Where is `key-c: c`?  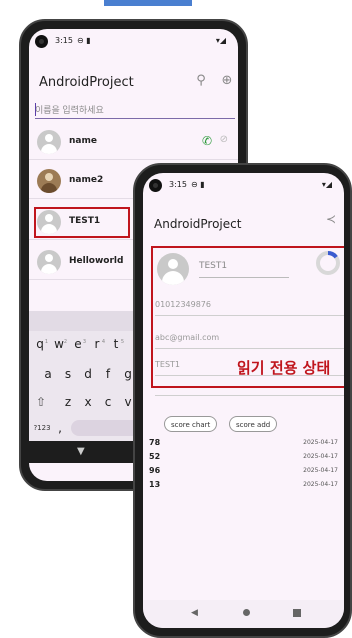
key-c: c is located at coordinates (108, 402).